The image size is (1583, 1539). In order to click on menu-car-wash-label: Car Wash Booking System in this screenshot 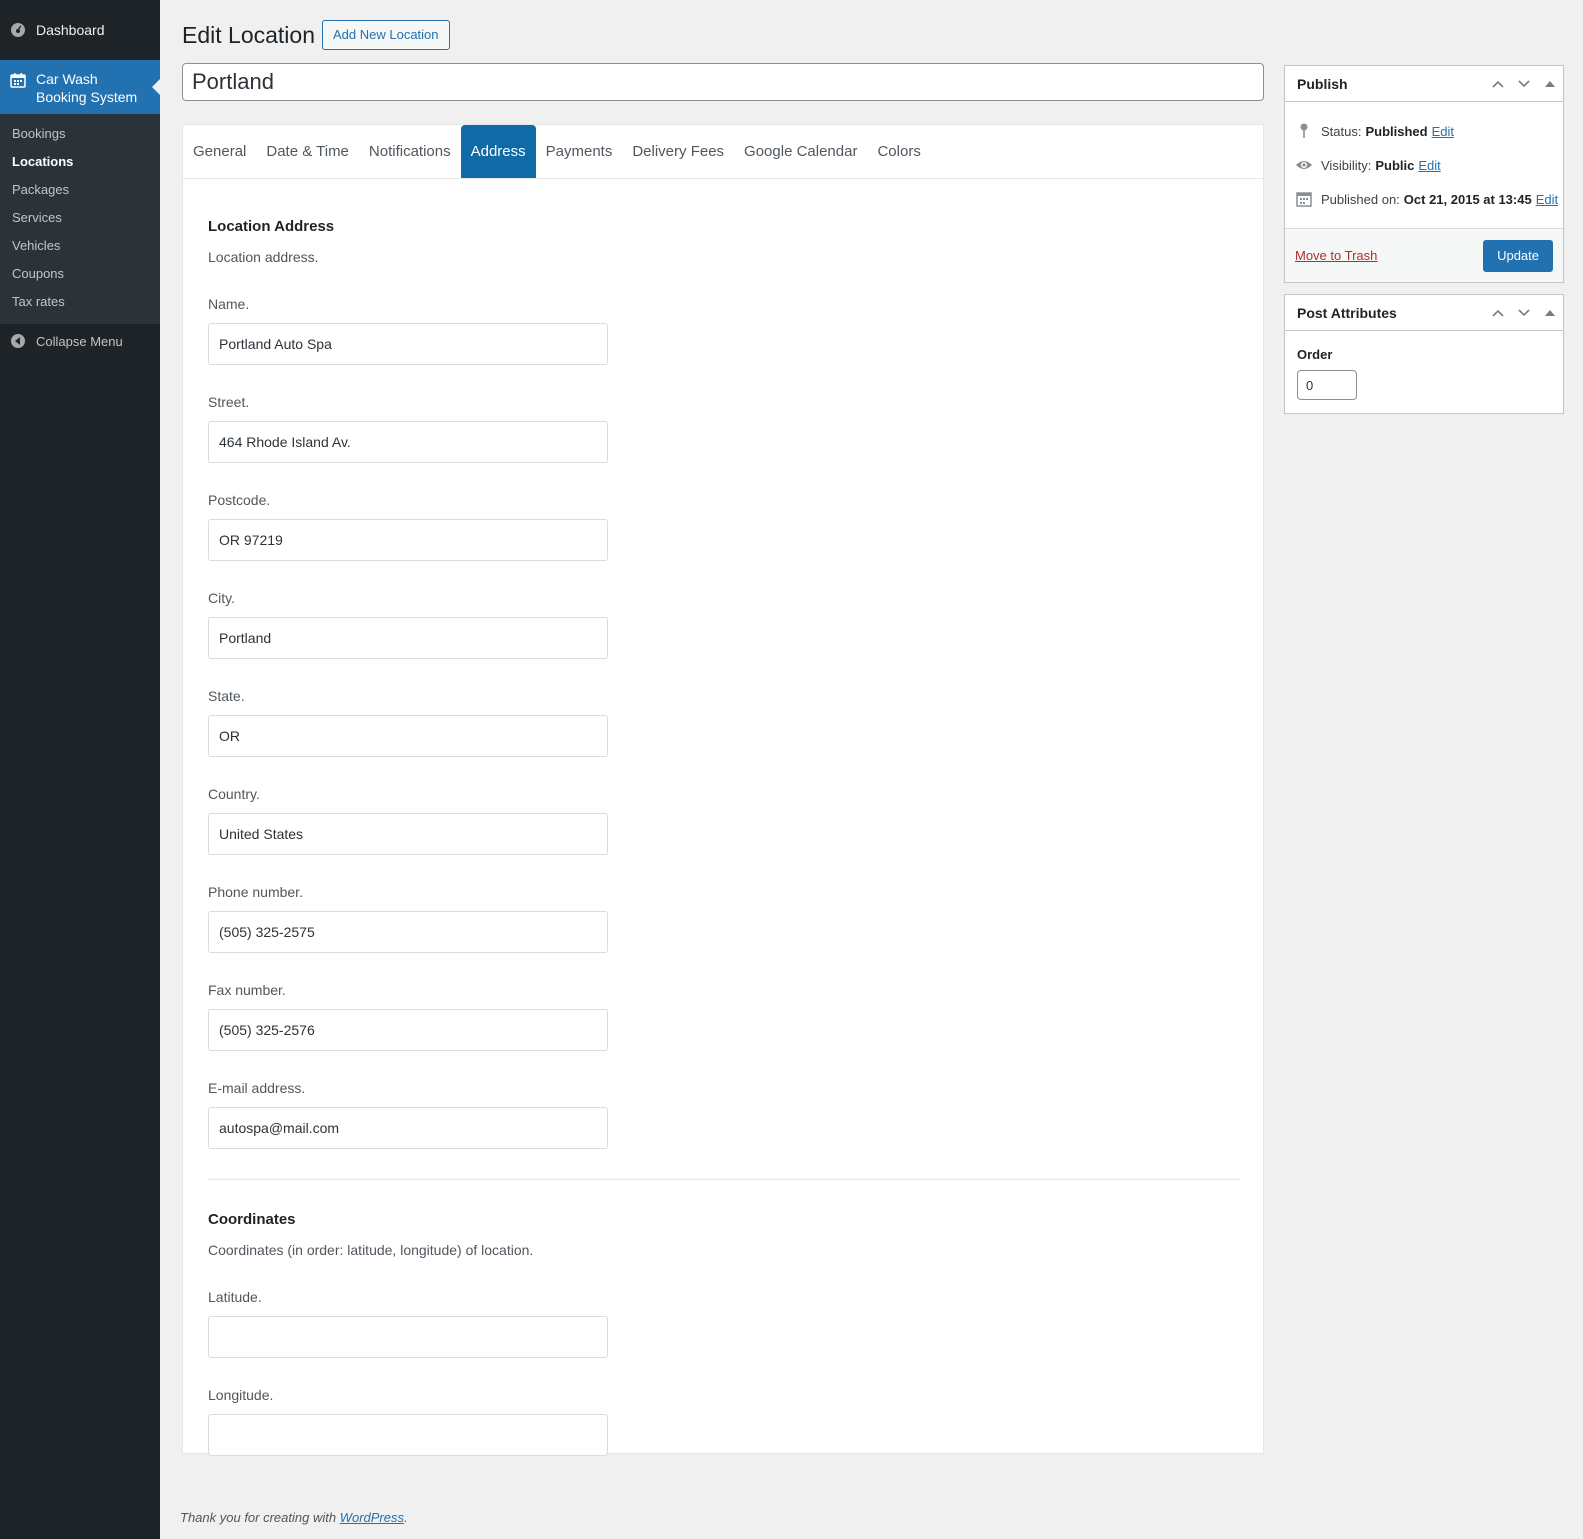, I will do `click(87, 88)`.